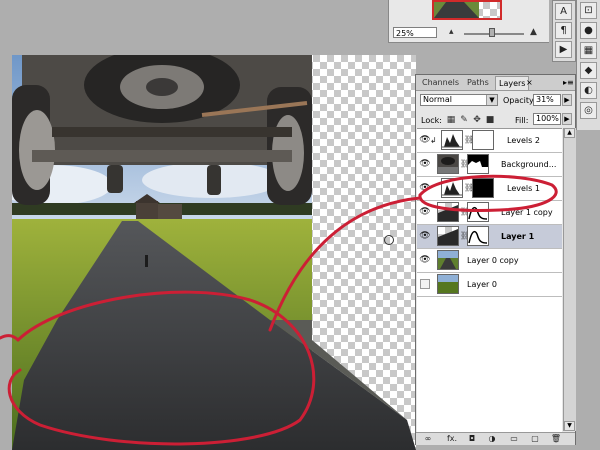  I want to click on masks-icon: ◎, so click(588, 110).